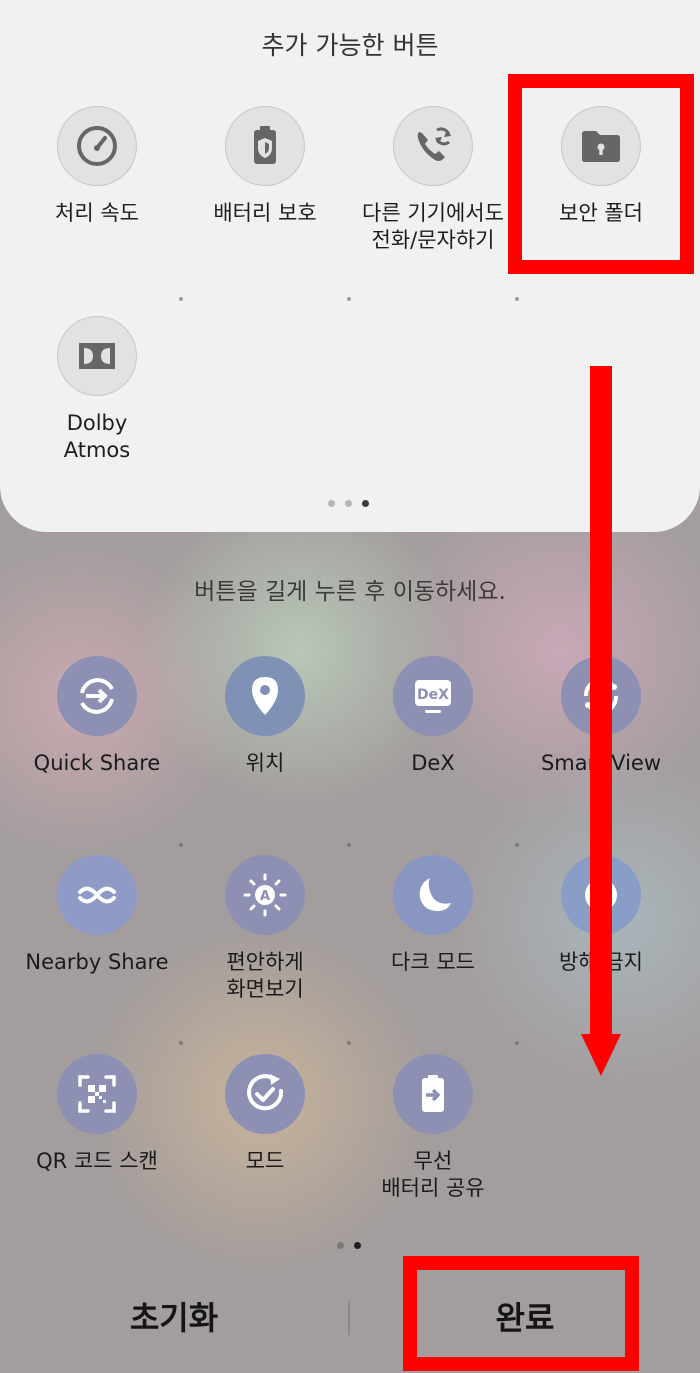  I want to click on reset-button: 초기화, so click(174, 1318).